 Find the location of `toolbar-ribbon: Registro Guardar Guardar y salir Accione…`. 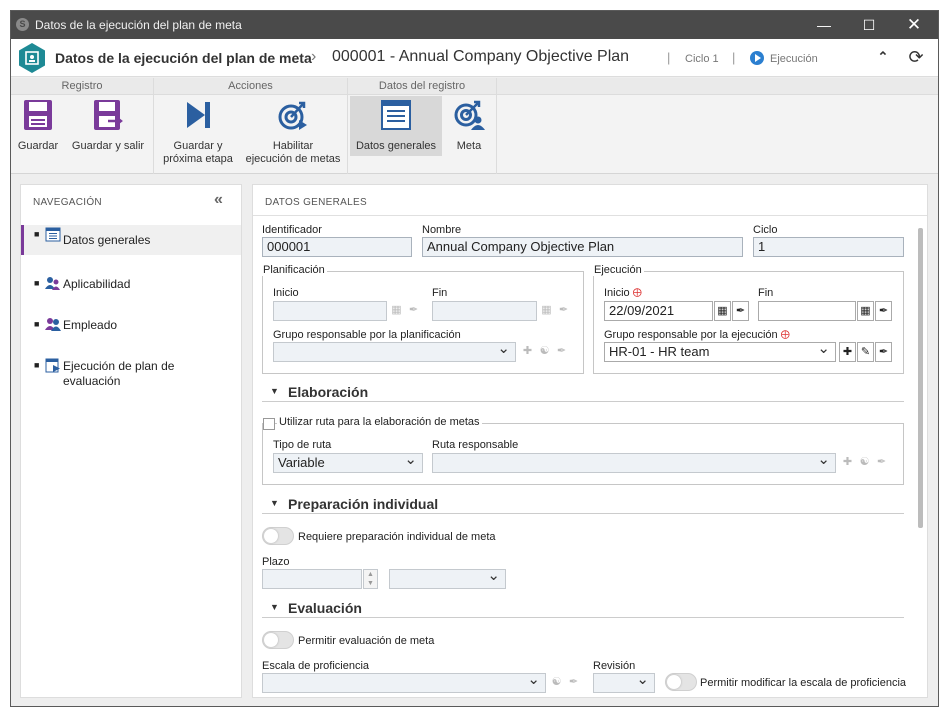

toolbar-ribbon: Registro Guardar Guardar y salir Accione… is located at coordinates (474, 126).